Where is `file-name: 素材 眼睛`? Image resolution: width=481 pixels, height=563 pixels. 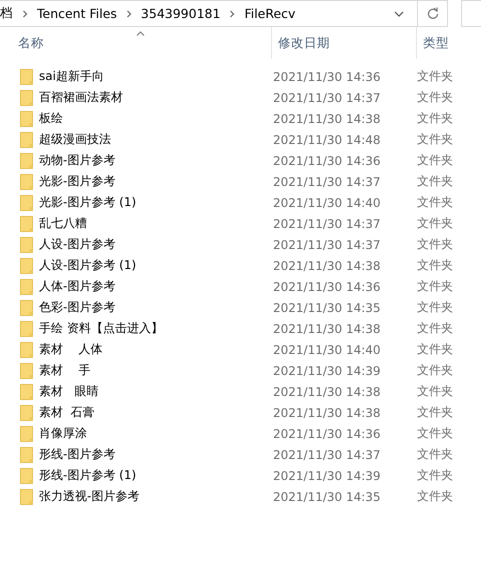
file-name: 素材 眼睛 is located at coordinates (156, 391).